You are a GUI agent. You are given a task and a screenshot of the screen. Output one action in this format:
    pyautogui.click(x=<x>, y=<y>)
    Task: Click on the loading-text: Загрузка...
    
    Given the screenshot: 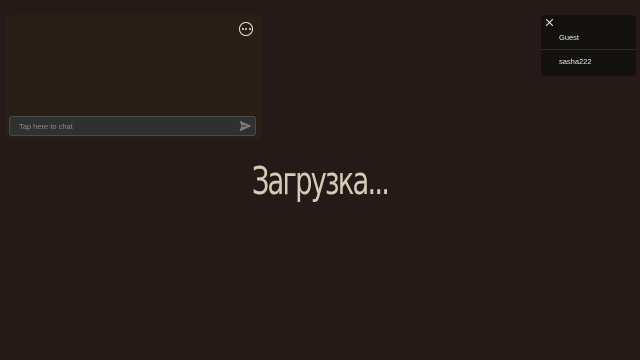 What is the action you would take?
    pyautogui.click(x=320, y=181)
    